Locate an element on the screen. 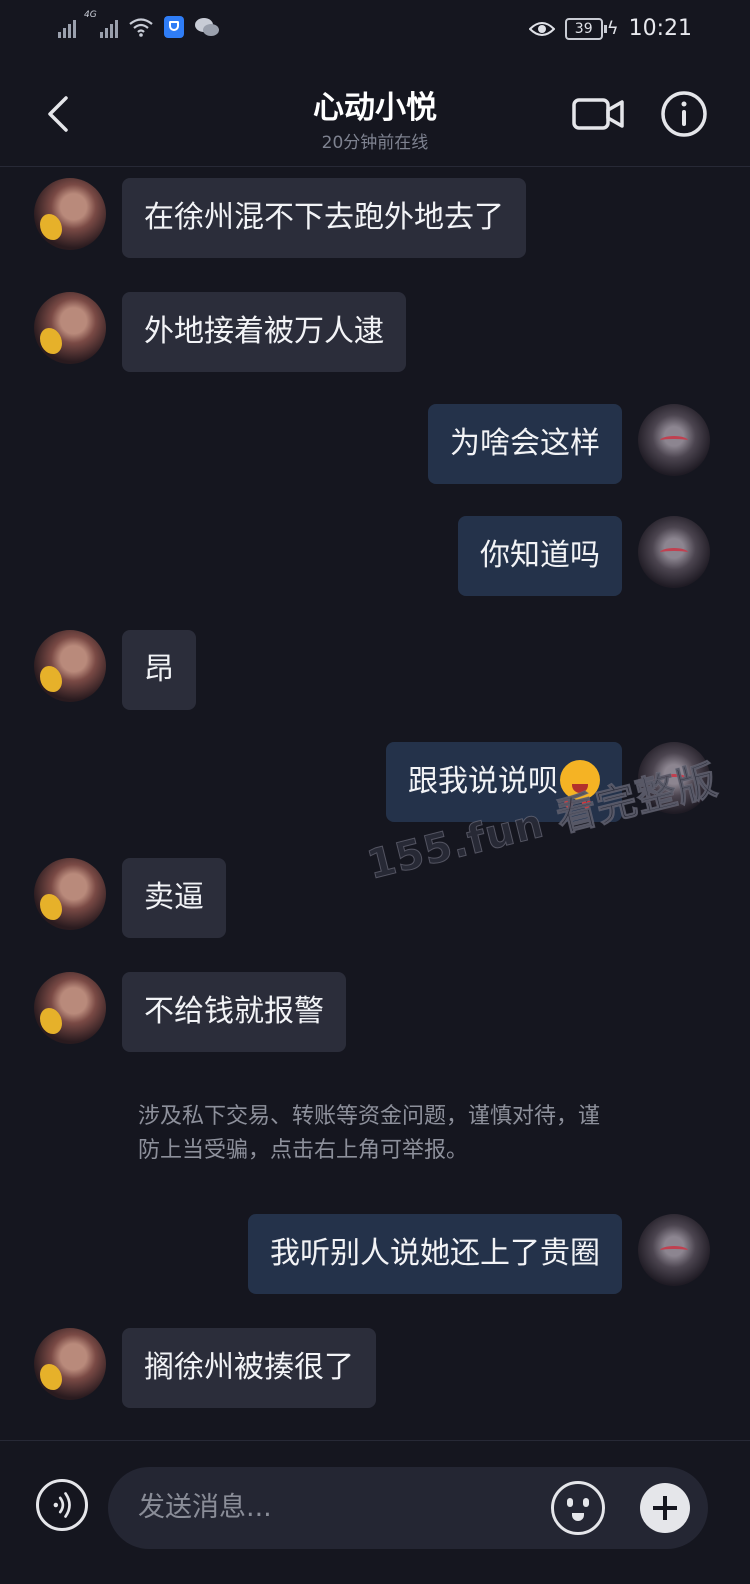  battery-level: 39 is located at coordinates (583, 28).